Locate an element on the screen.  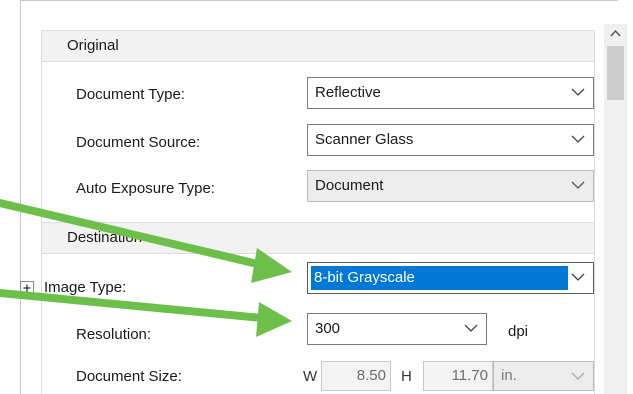
document-type-value: Reflective is located at coordinates (348, 92).